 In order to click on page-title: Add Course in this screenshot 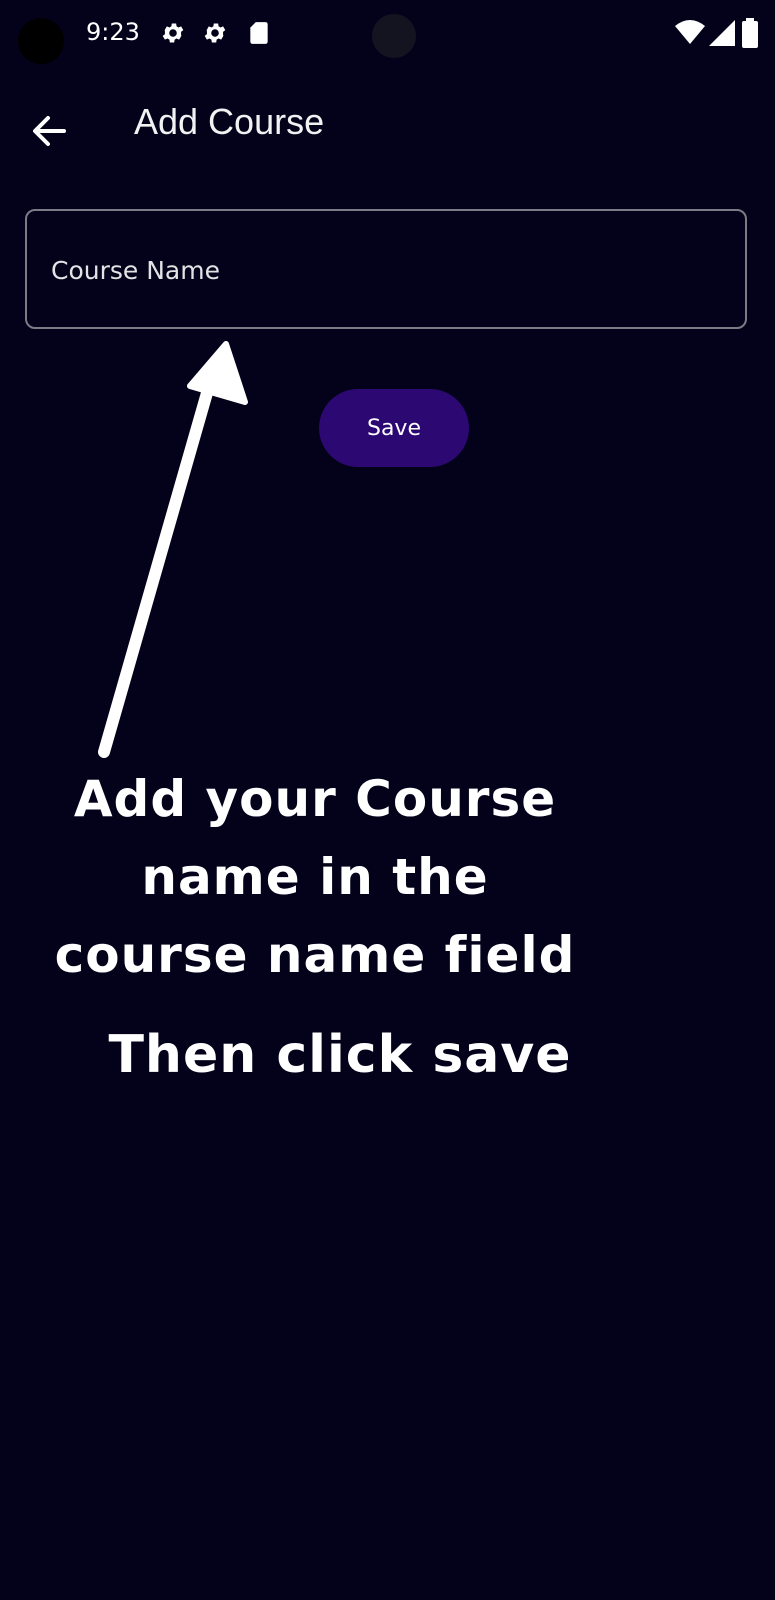, I will do `click(229, 121)`.